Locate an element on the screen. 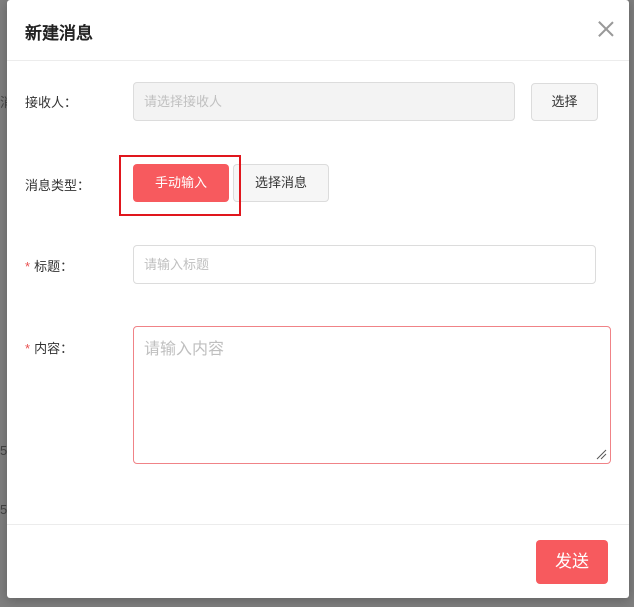 This screenshot has width=634, height=607. content-label-text: 内容： is located at coordinates (54, 348).